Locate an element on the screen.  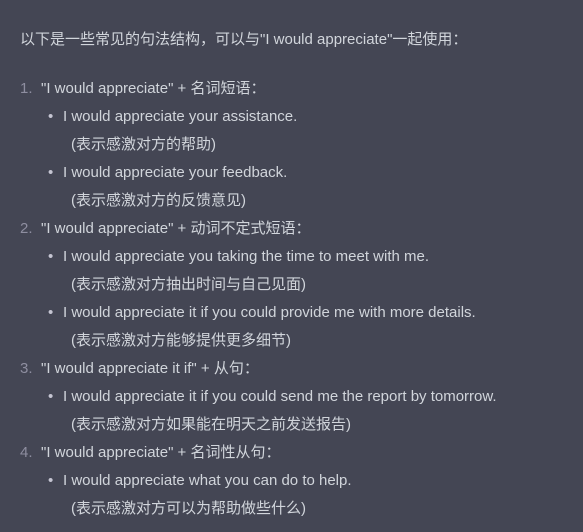
structure-heading: "I would appreciate it if" + 从句： is located at coordinates (150, 368).